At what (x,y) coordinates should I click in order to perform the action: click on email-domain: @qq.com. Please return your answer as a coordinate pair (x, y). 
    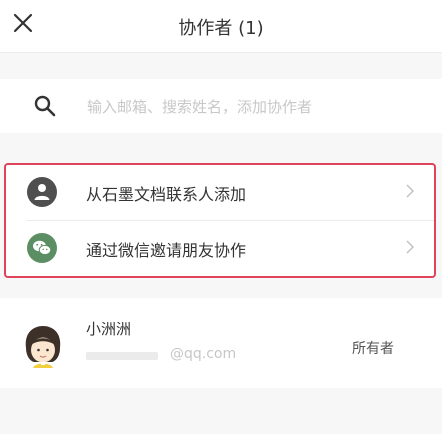
    Looking at the image, I should click on (203, 354).